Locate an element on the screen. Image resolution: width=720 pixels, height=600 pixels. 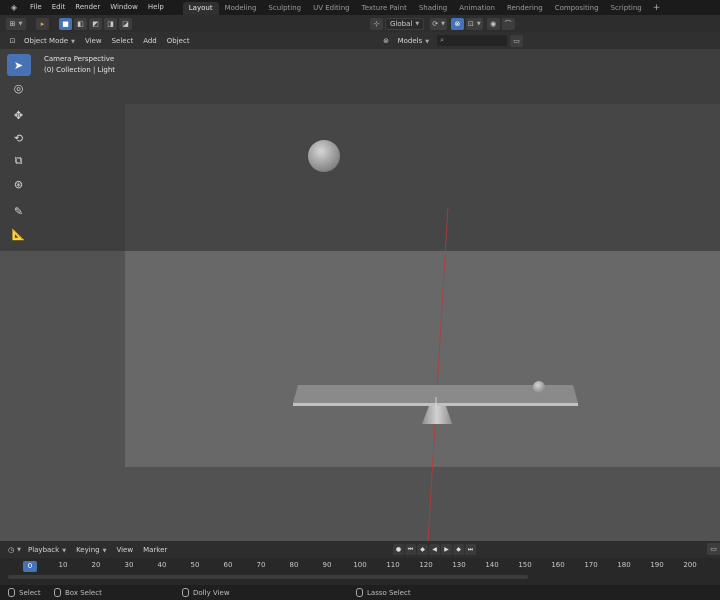
tab-uv-editing: UV Editing is located at coordinates (331, 8).